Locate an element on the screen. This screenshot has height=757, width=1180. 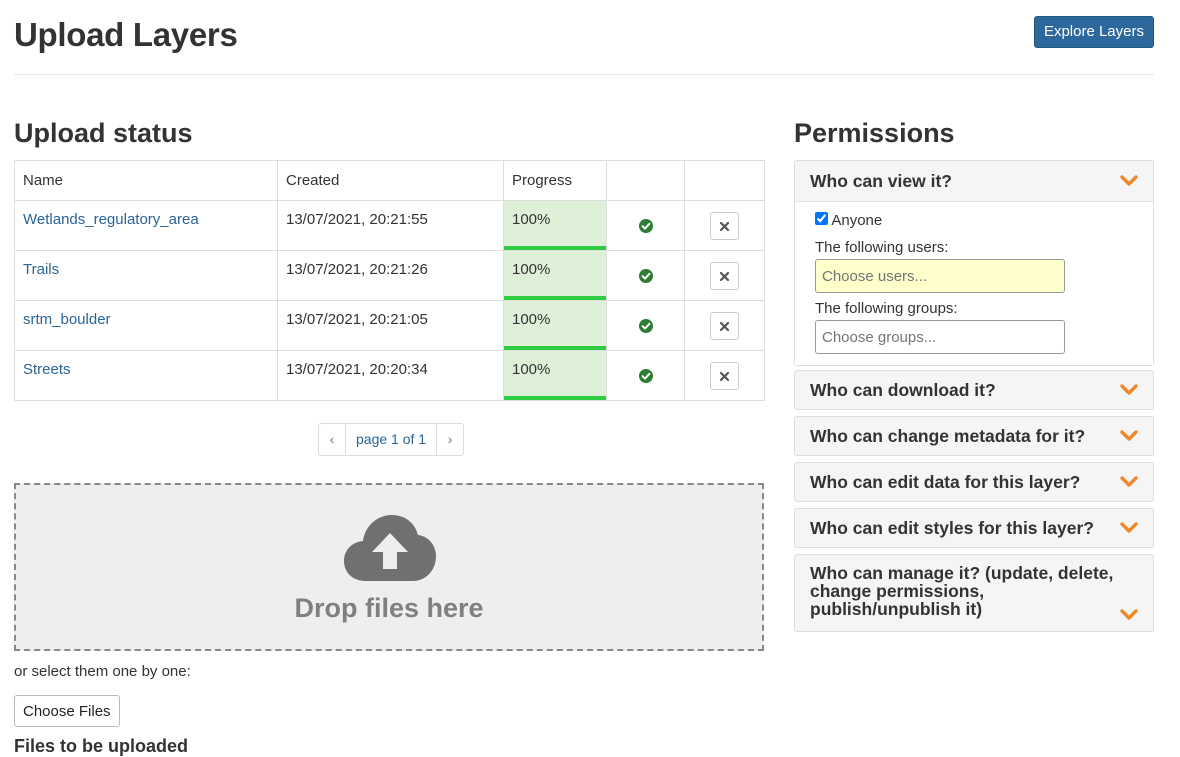
cell-created: 13/07/2021, 20:21:55 is located at coordinates (390, 225).